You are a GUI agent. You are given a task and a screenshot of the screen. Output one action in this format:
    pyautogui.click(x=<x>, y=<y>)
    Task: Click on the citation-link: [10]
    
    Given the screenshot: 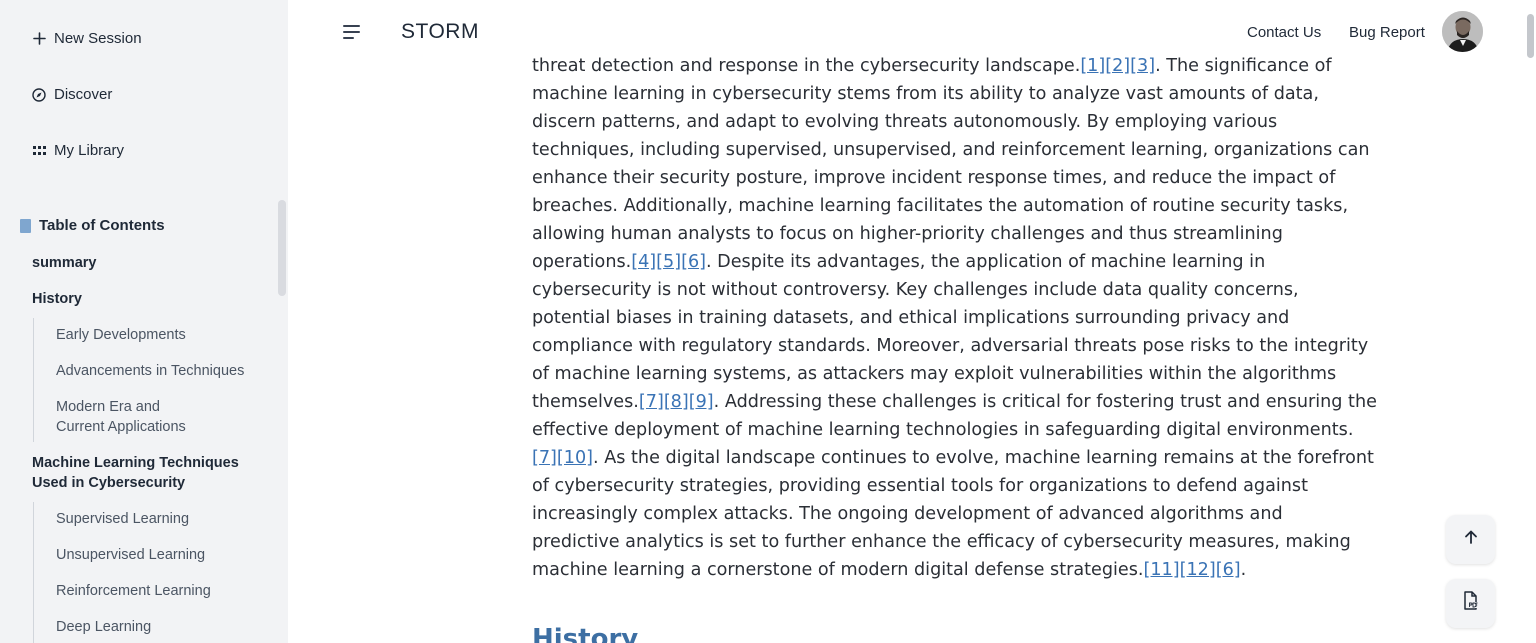 What is the action you would take?
    pyautogui.click(x=575, y=458)
    